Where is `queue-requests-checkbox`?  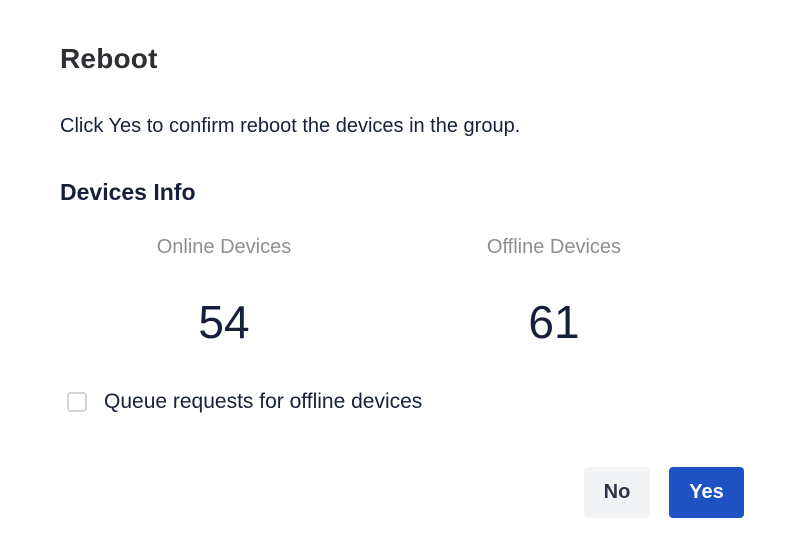 queue-requests-checkbox is located at coordinates (77, 402).